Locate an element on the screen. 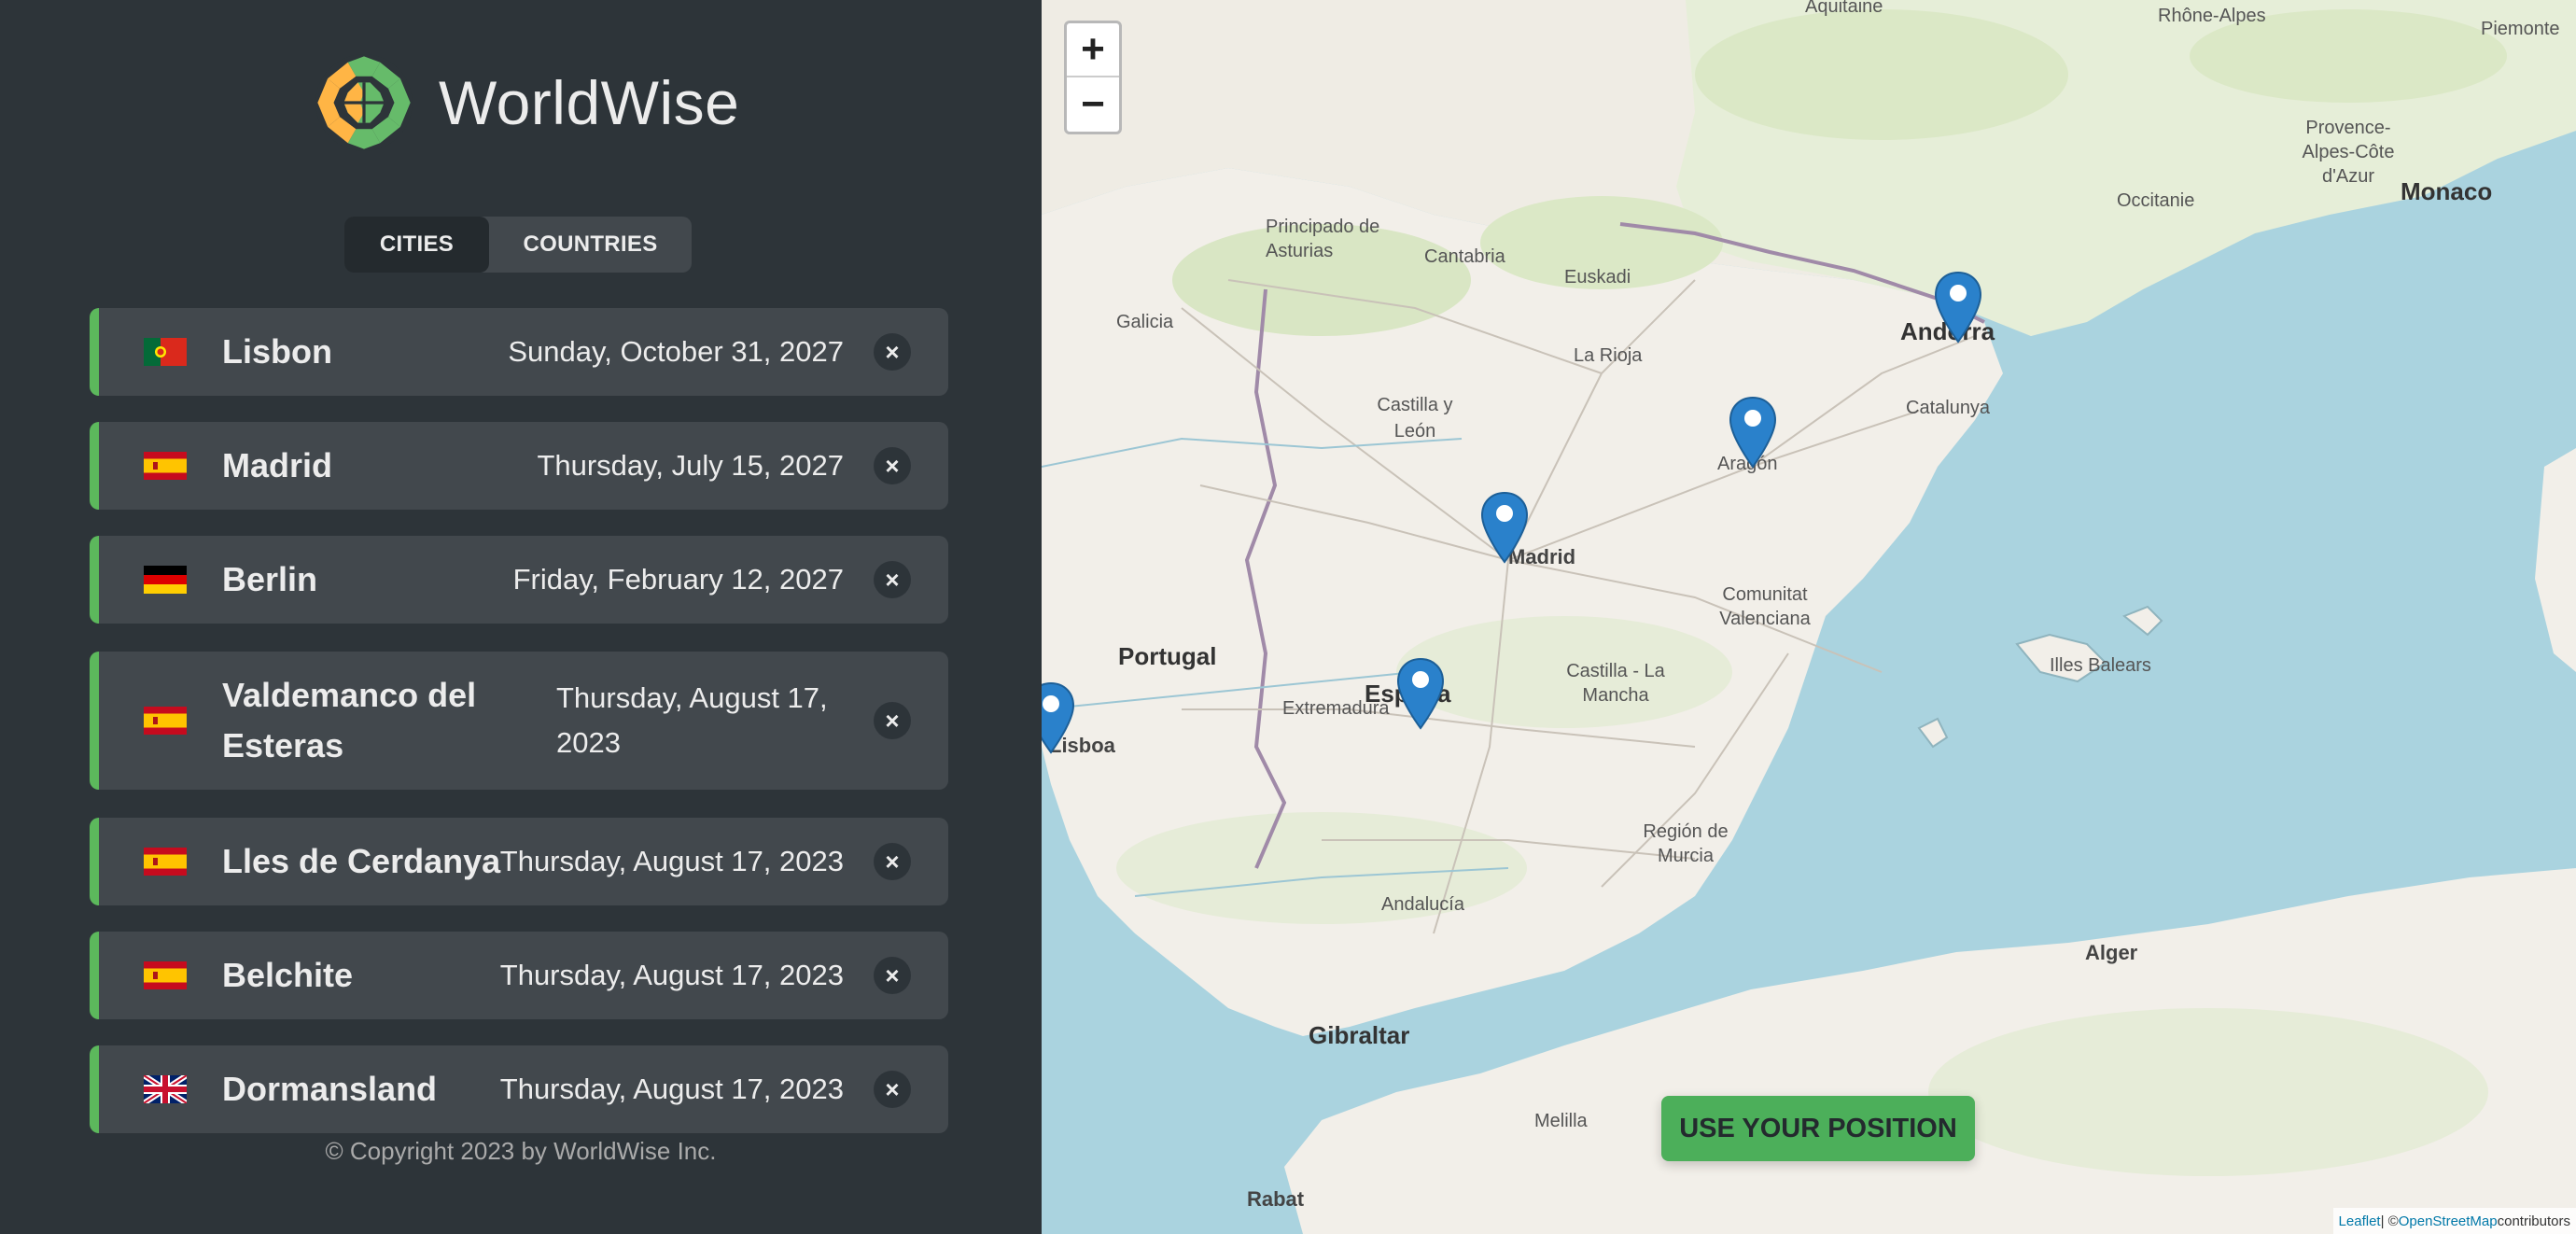  map-label: Catalunya is located at coordinates (1949, 408).